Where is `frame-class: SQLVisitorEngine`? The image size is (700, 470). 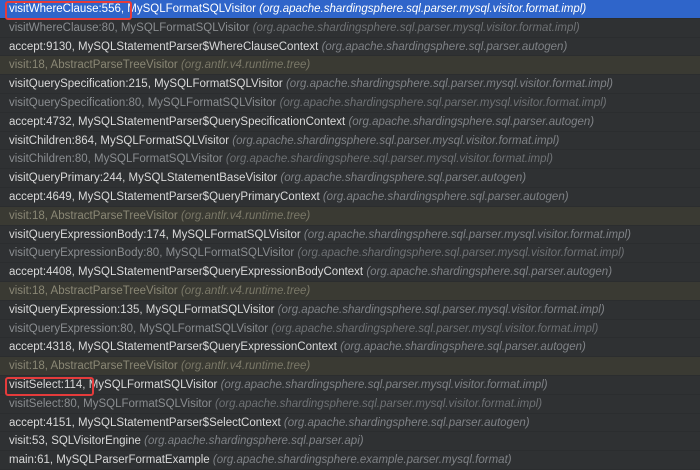 frame-class: SQLVisitorEngine is located at coordinates (96, 441).